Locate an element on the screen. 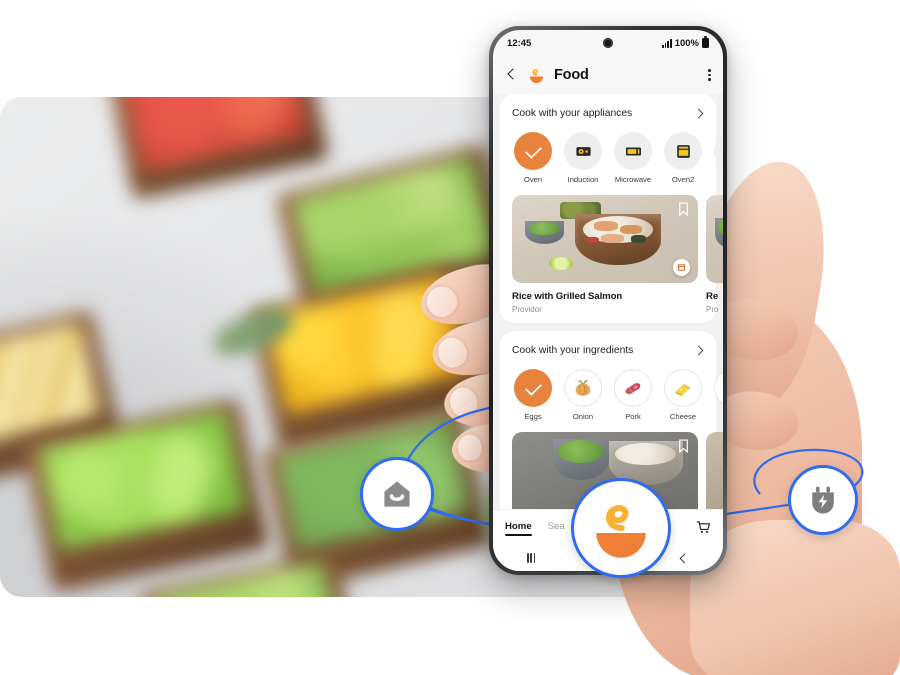  ingredient-chip-row: Eggs Onion Pork Cheese is located at coordinates (611, 390).